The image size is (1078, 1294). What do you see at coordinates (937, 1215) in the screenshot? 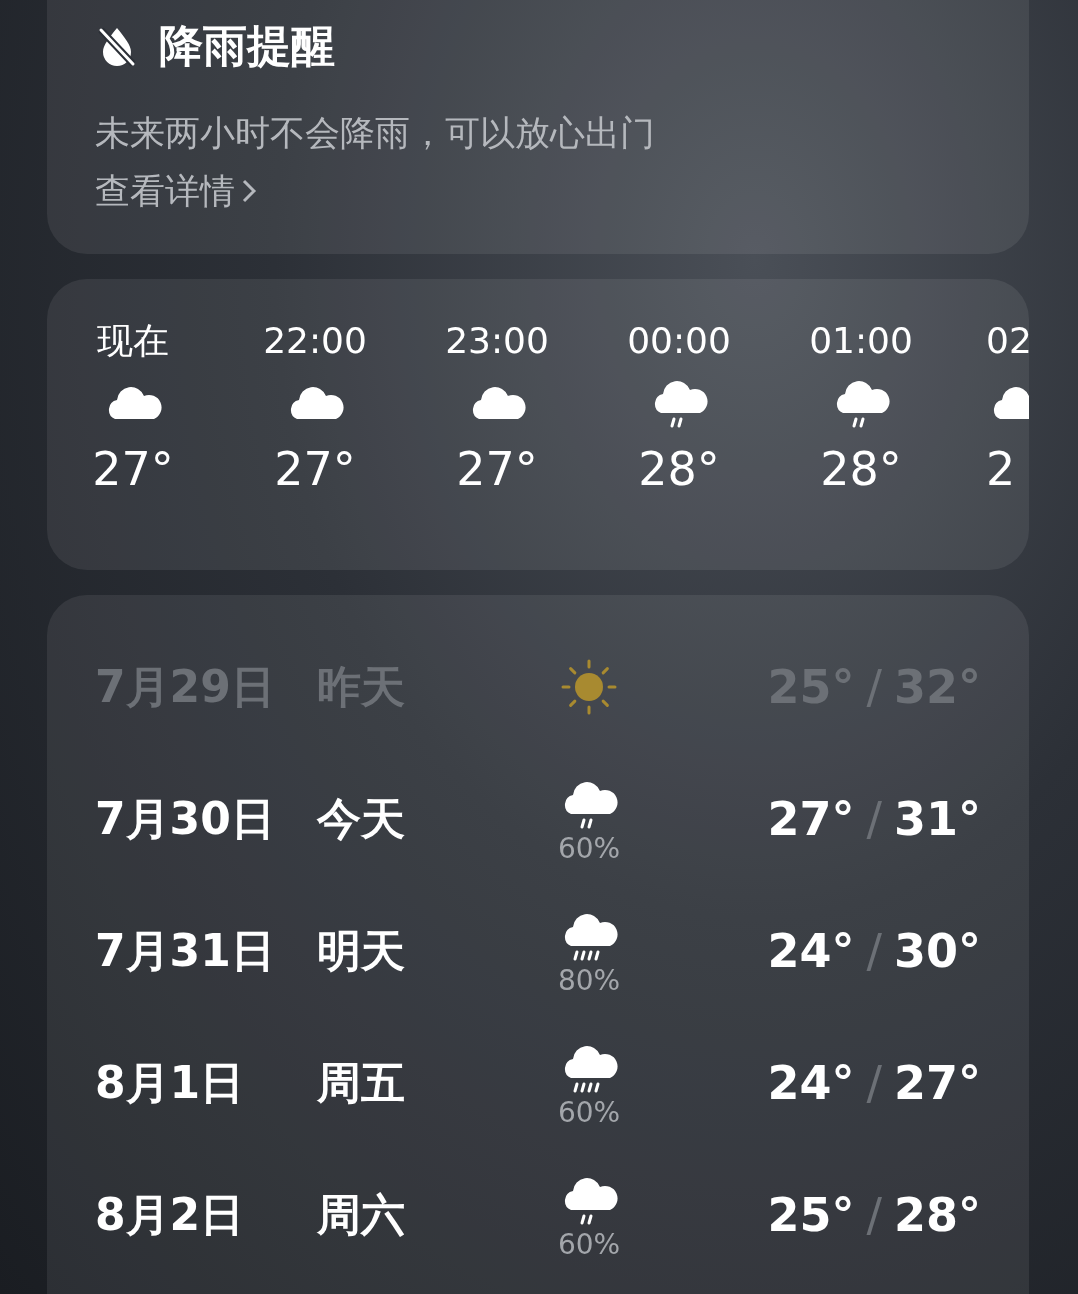
I see `high-temperature: 28°` at bounding box center [937, 1215].